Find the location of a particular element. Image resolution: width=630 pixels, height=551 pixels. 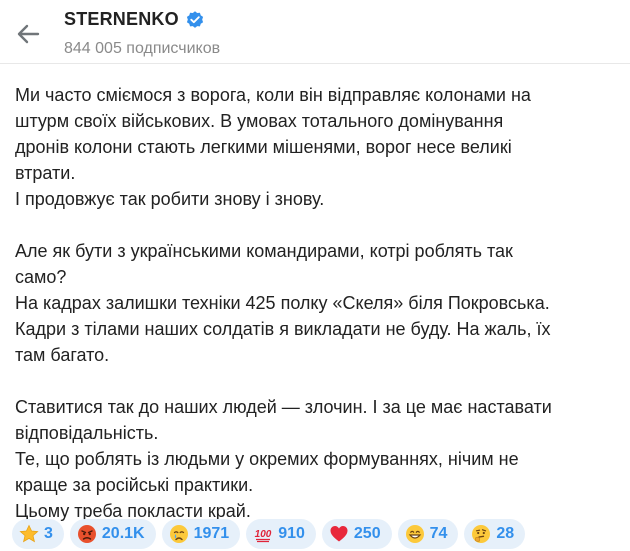

reaction-count: 28 is located at coordinates (505, 533).